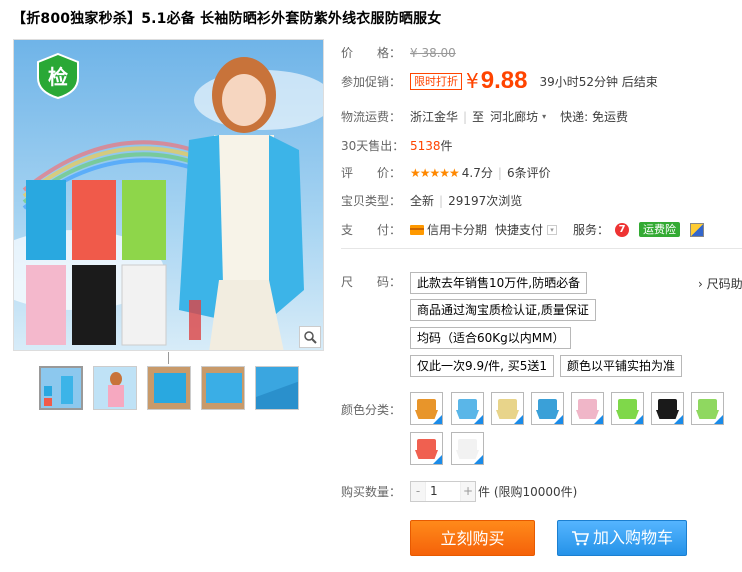 The image size is (742, 572). I want to click on quantity-decrement-button: -, so click(418, 491).